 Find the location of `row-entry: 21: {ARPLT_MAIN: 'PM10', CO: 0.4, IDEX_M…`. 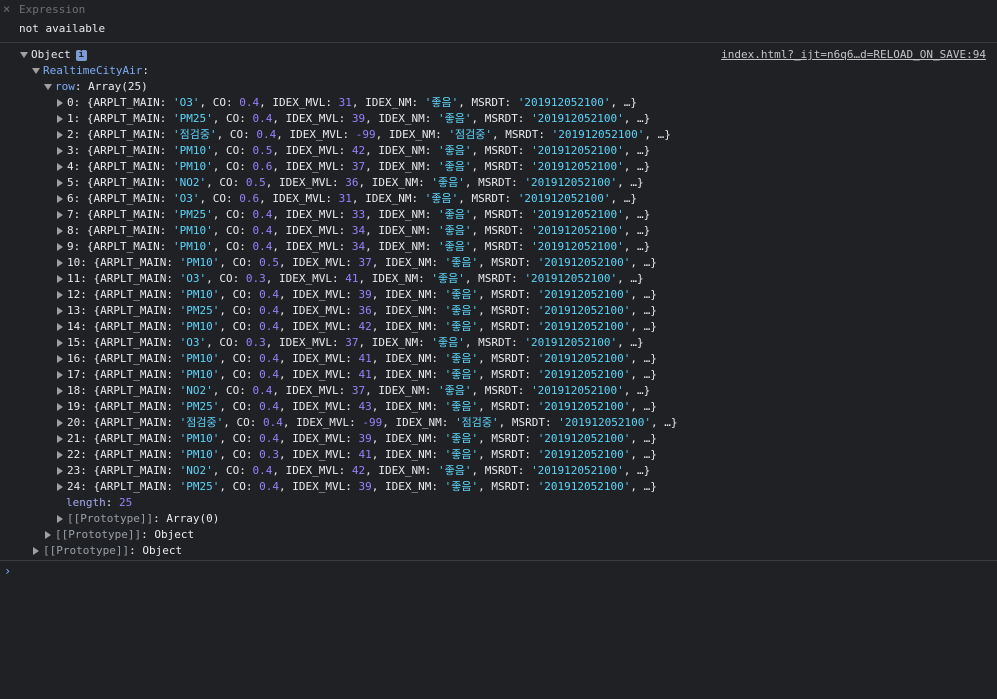

row-entry: 21: {ARPLT_MAIN: 'PM10', CO: 0.4, IDEX_M… is located at coordinates (357, 439).